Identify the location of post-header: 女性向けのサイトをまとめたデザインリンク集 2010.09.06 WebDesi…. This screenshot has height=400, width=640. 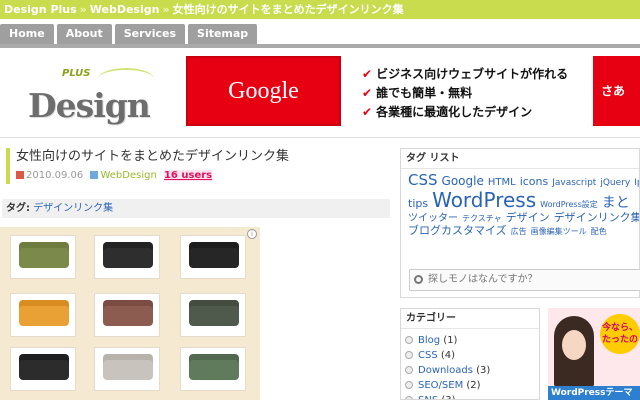
(198, 166).